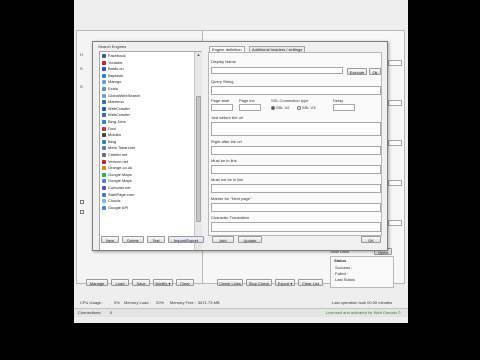 The image size is (480, 360). Describe the element at coordinates (137, 302) in the screenshot. I see `memory-load-label: Memory Load :` at that location.